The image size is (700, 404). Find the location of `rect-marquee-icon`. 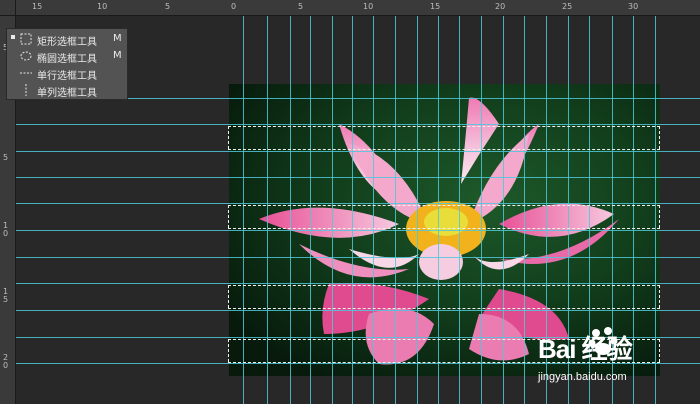

rect-marquee-icon is located at coordinates (26, 39).